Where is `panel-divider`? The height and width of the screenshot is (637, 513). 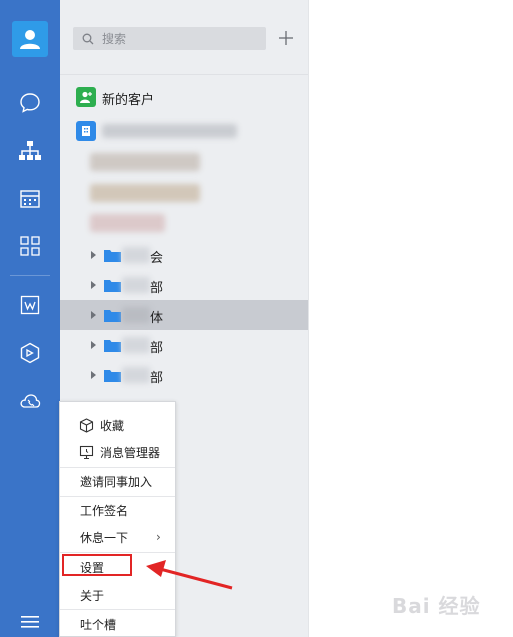
panel-divider is located at coordinates (184, 74).